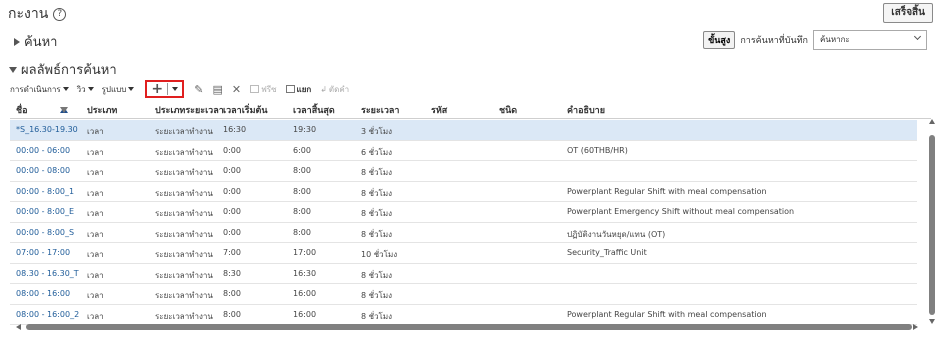 The image size is (941, 355). Describe the element at coordinates (508, 110) in the screenshot. I see `column-header-kind: ชนิด` at that location.